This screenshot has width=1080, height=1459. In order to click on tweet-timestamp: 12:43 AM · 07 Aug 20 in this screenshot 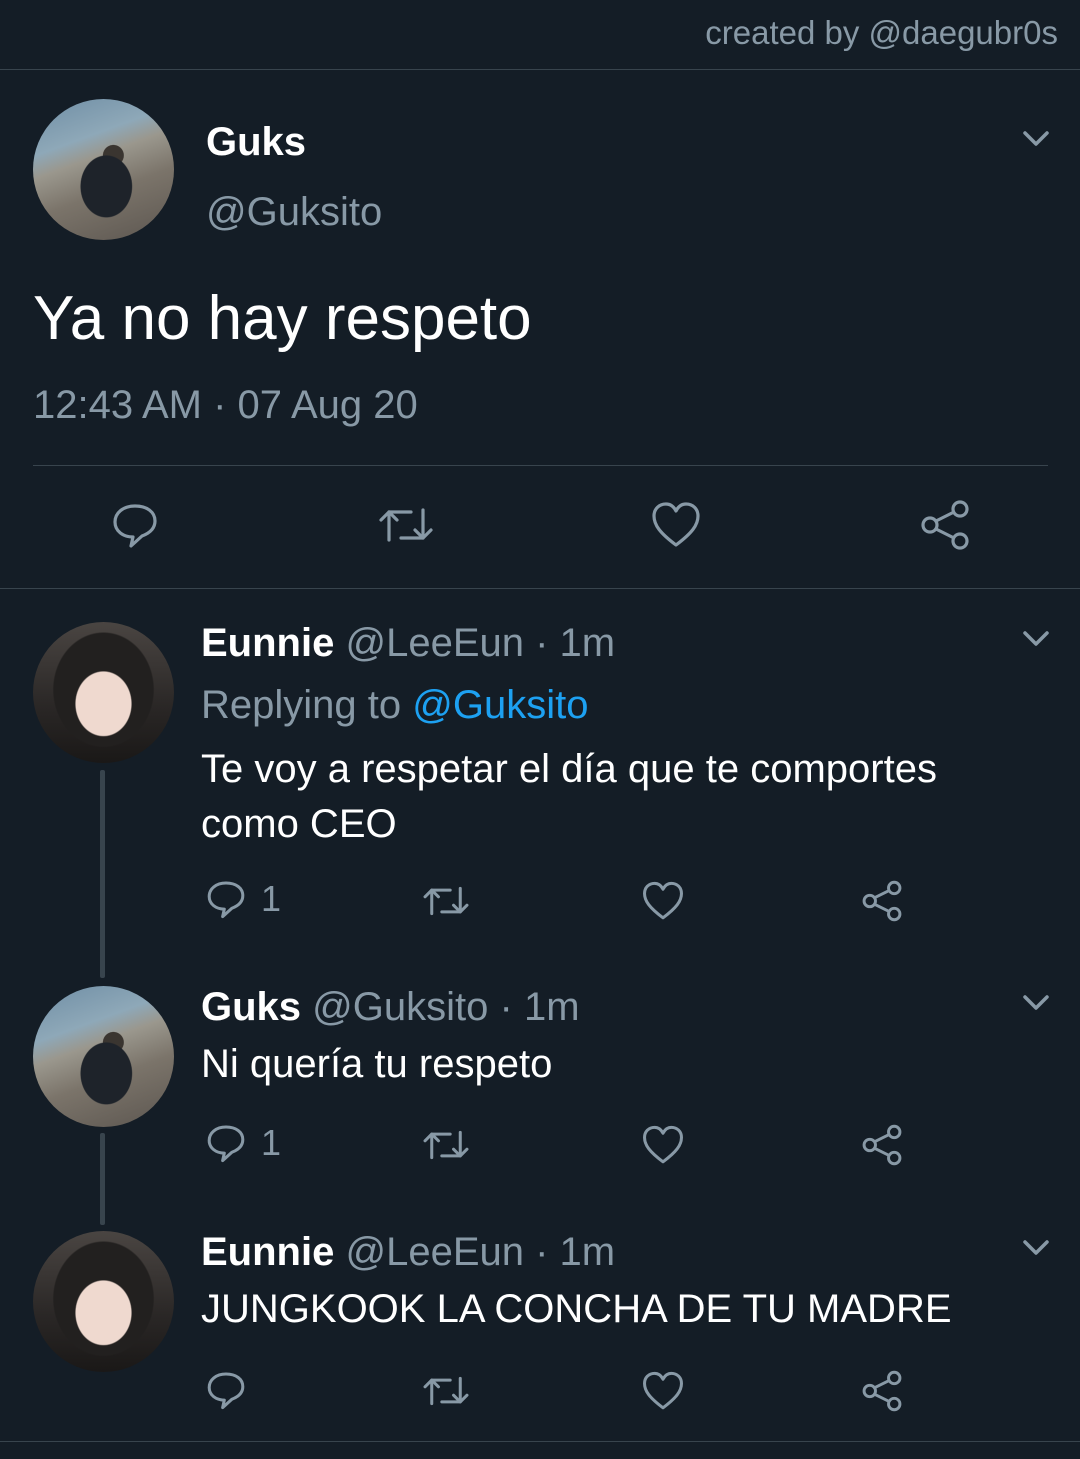, I will do `click(225, 405)`.